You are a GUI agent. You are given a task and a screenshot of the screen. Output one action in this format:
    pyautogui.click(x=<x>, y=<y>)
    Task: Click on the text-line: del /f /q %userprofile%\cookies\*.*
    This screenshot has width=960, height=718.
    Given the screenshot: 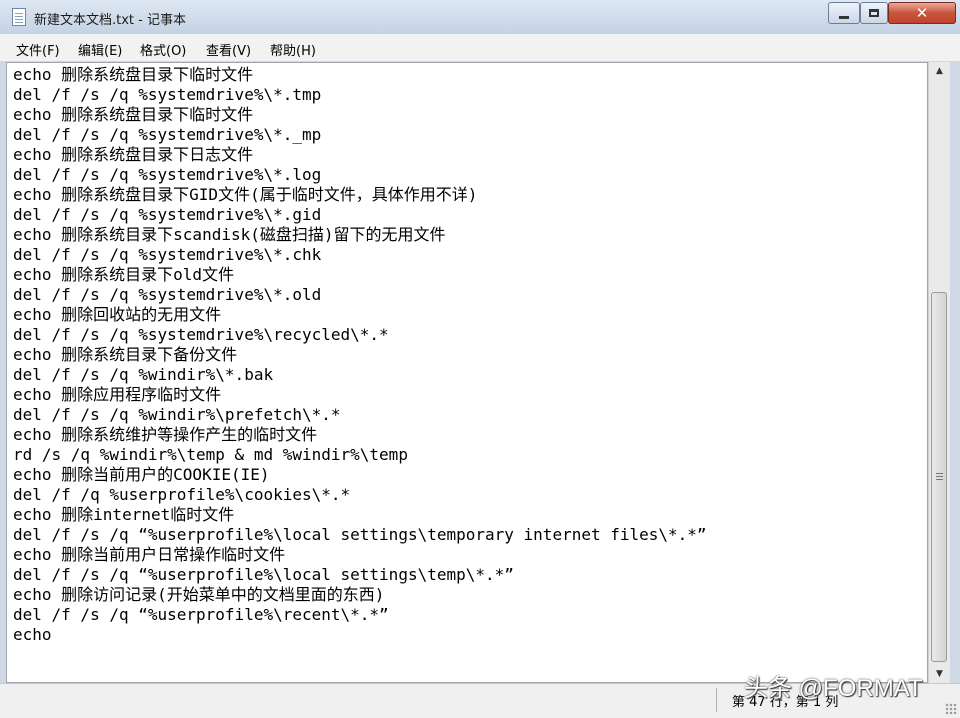 What is the action you would take?
    pyautogui.click(x=182, y=494)
    